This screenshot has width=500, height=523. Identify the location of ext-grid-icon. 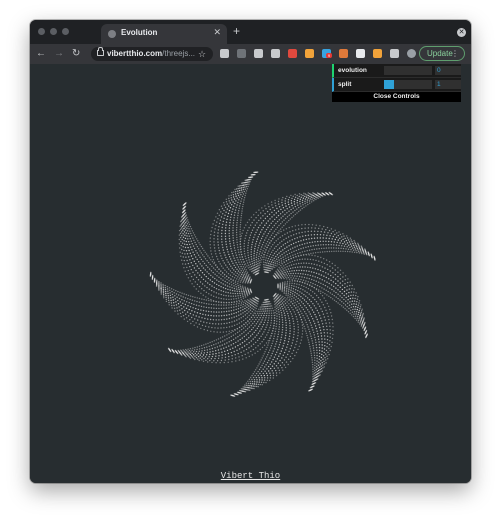
(224, 53).